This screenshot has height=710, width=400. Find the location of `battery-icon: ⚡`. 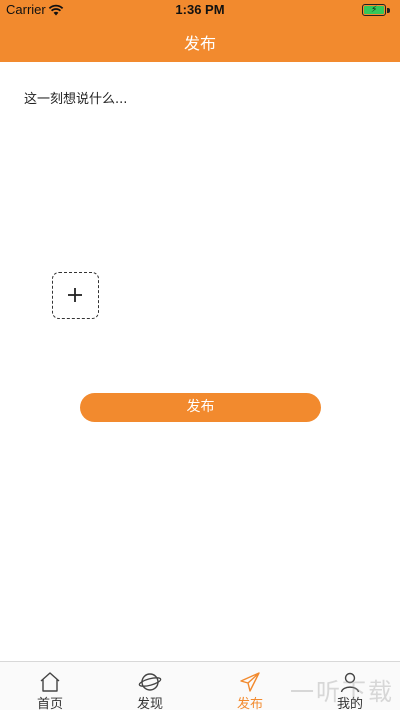

battery-icon: ⚡ is located at coordinates (374, 10).